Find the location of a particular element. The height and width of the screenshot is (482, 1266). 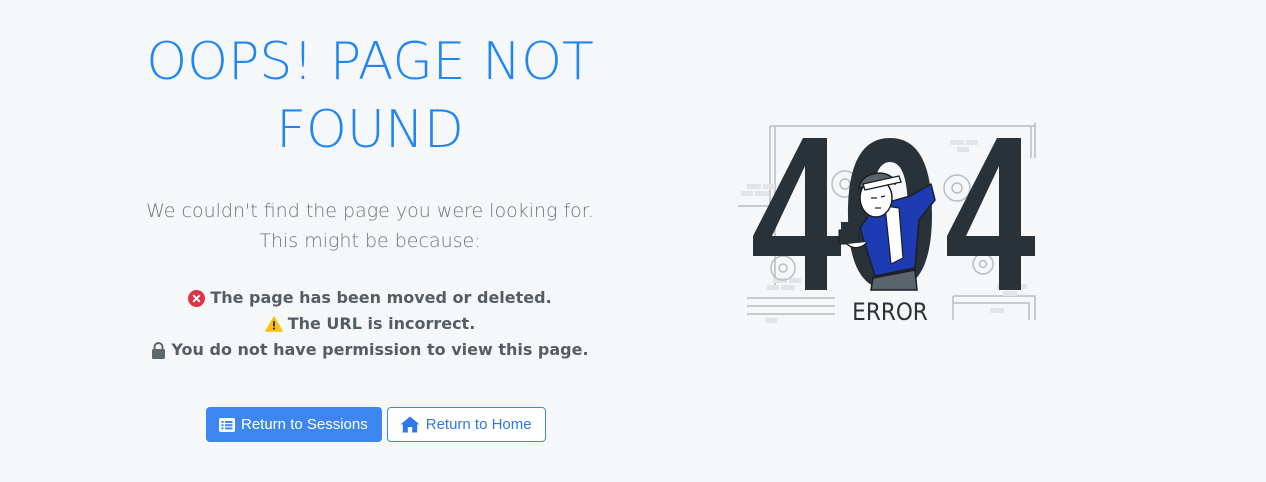

lock-icon is located at coordinates (158, 350).